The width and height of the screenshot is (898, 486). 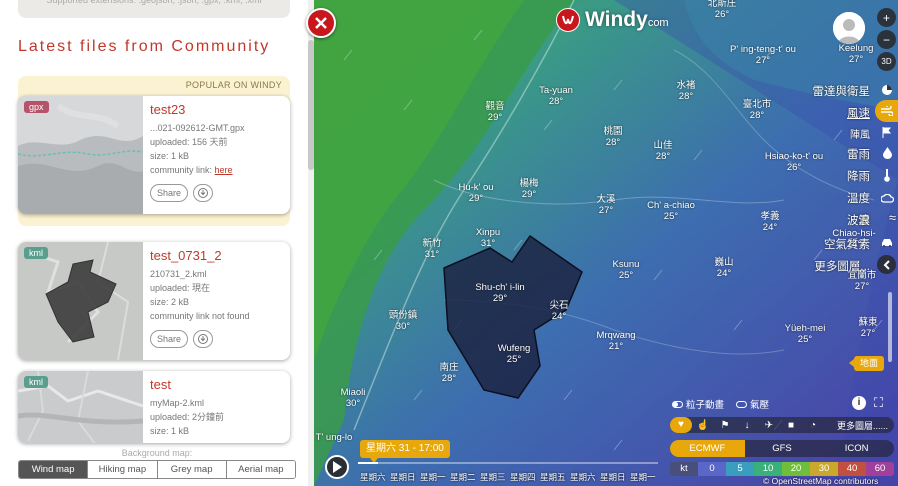 What do you see at coordinates (321, 23) in the screenshot?
I see `close-button` at bounding box center [321, 23].